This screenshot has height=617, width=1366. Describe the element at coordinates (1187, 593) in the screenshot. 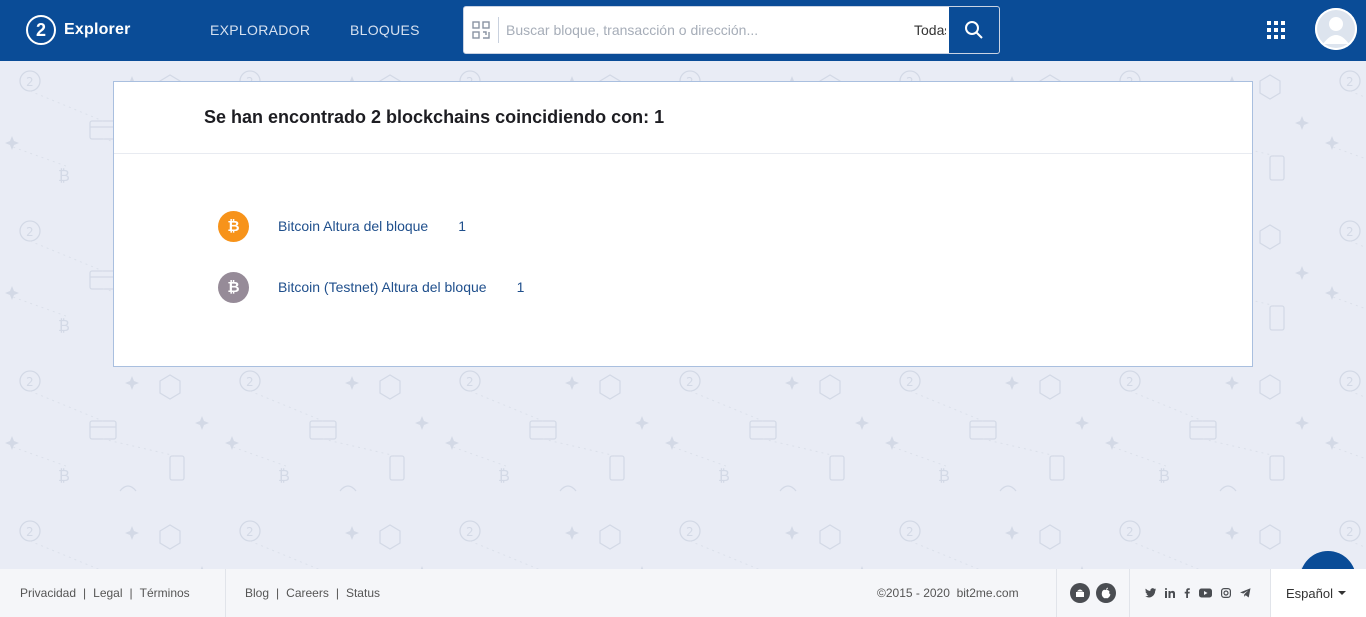

I see `facebook-icon` at that location.